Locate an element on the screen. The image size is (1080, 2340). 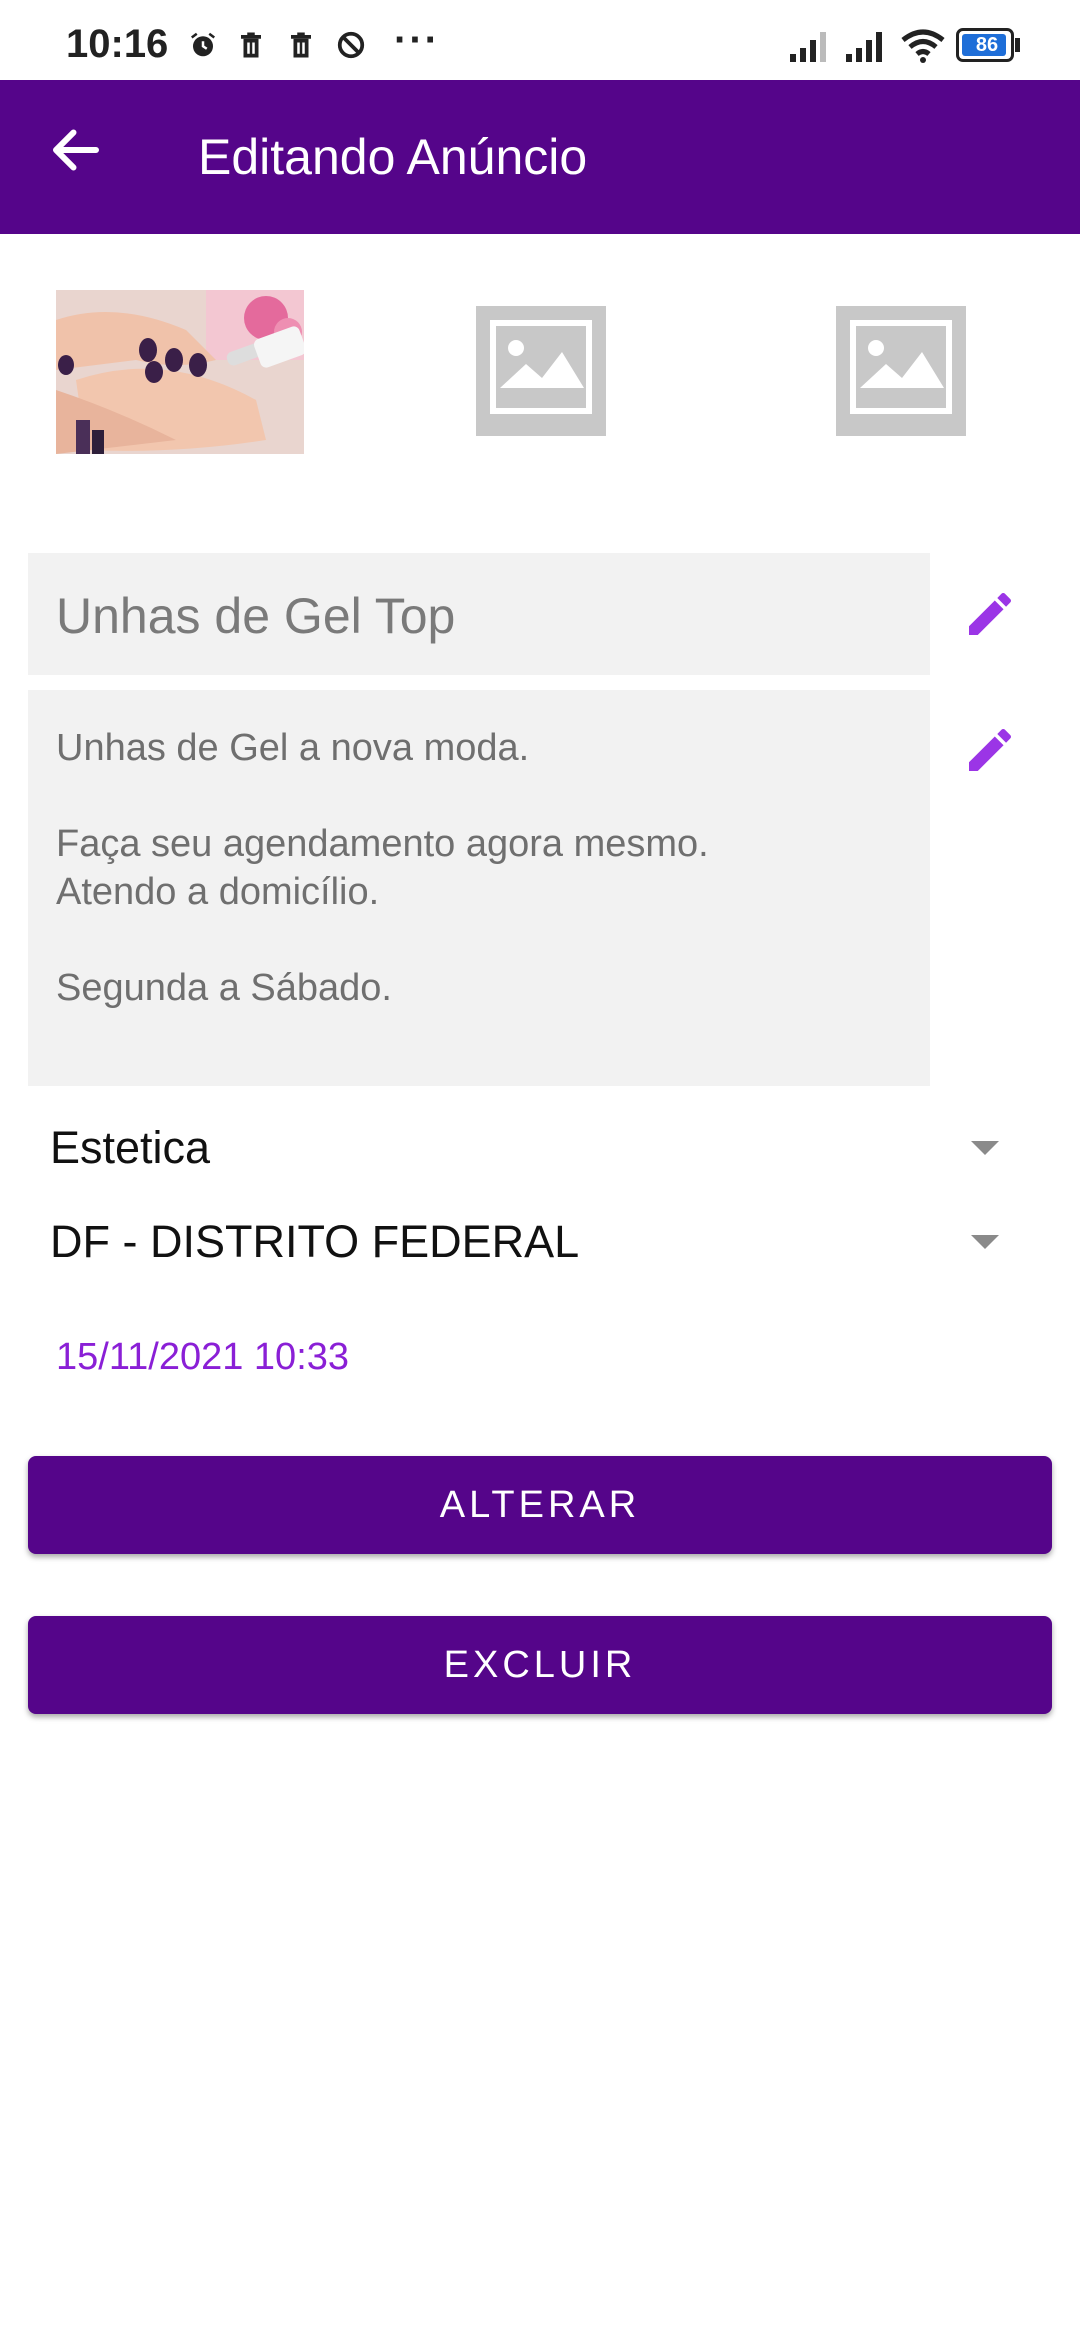
delete-button: EXCLUIR is located at coordinates (540, 1665).